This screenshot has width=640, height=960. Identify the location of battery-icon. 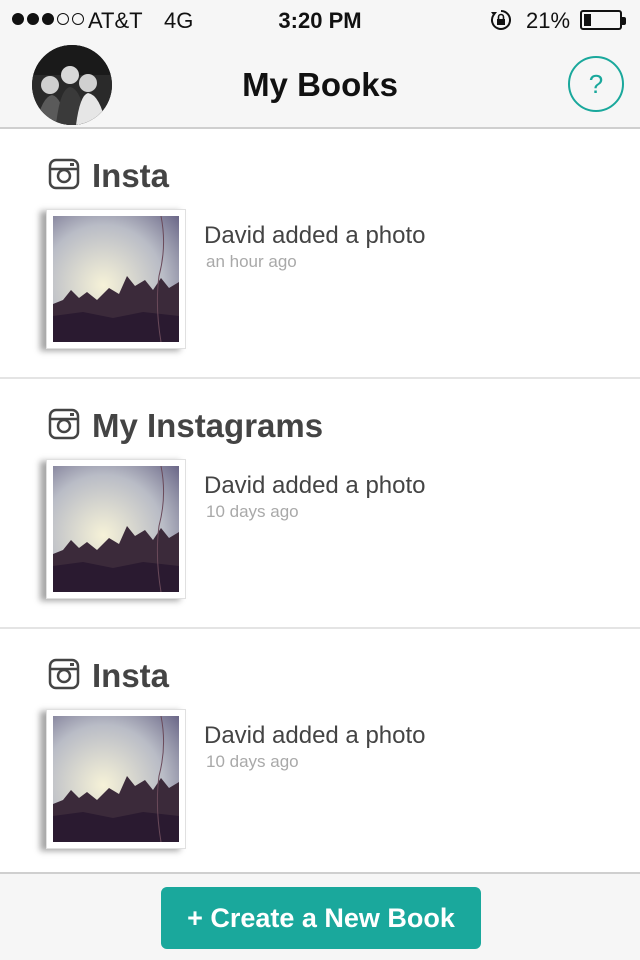
(603, 20).